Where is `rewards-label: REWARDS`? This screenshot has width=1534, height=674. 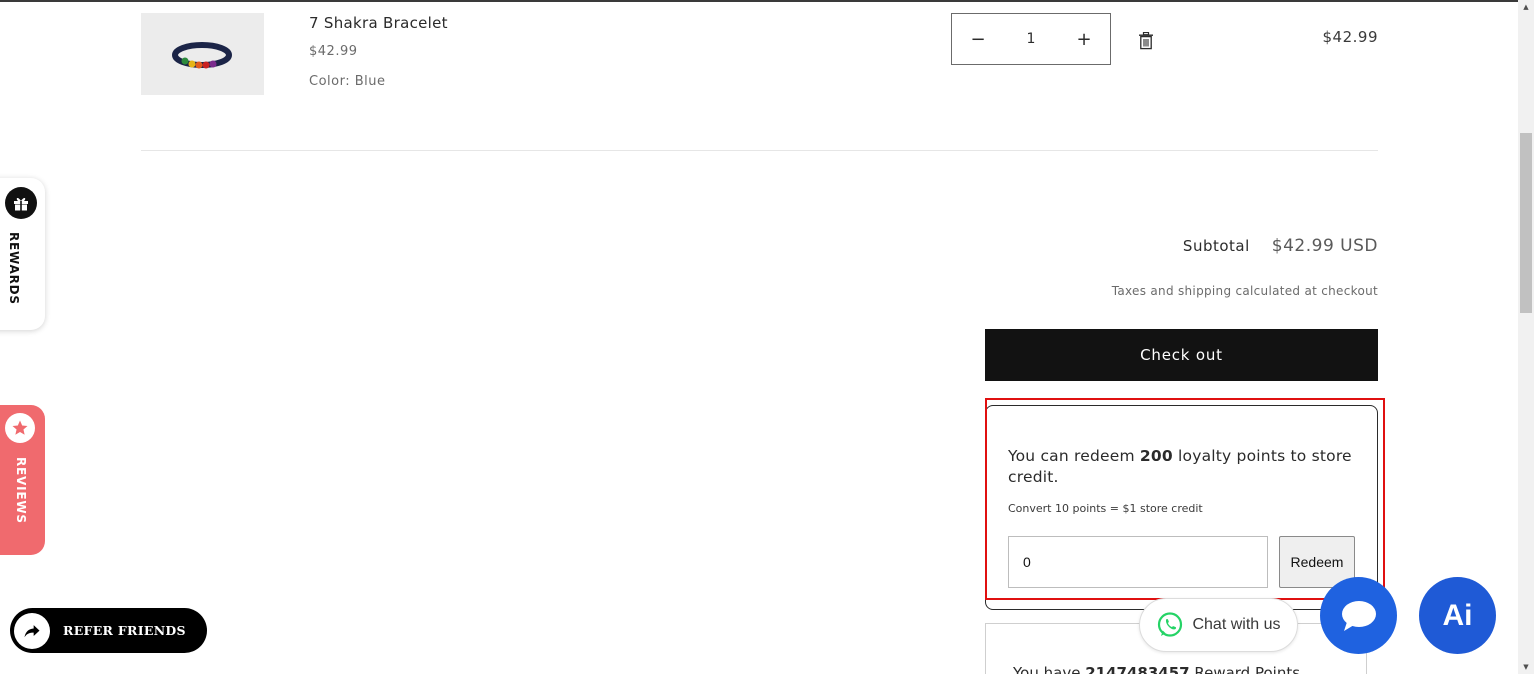 rewards-label: REWARDS is located at coordinates (14, 268).